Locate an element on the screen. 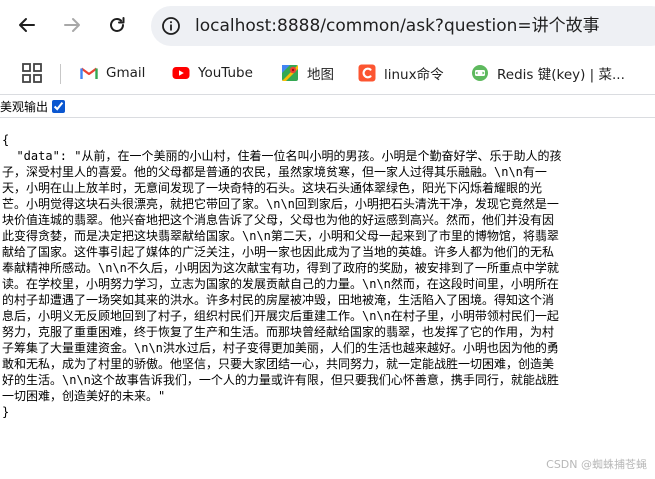 The width and height of the screenshot is (655, 479). content-divider is located at coordinates (327, 117).